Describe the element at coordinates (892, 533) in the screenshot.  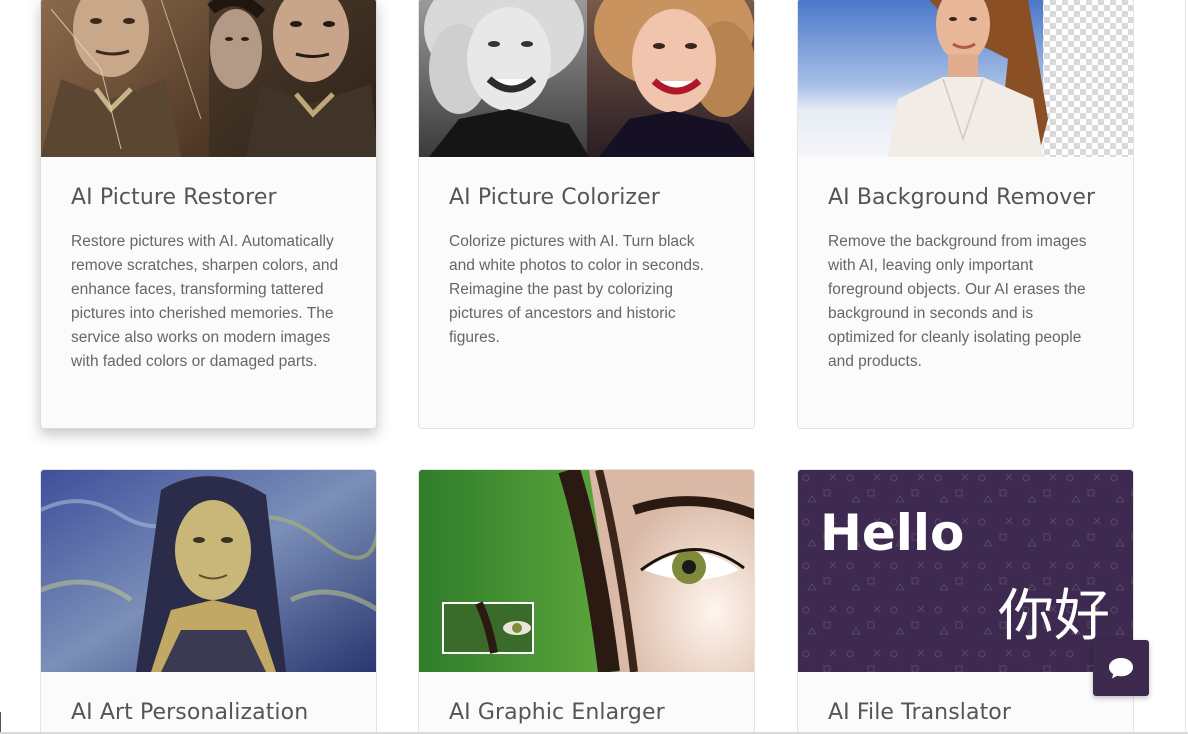
I see `hello-image-text: Hello` at that location.